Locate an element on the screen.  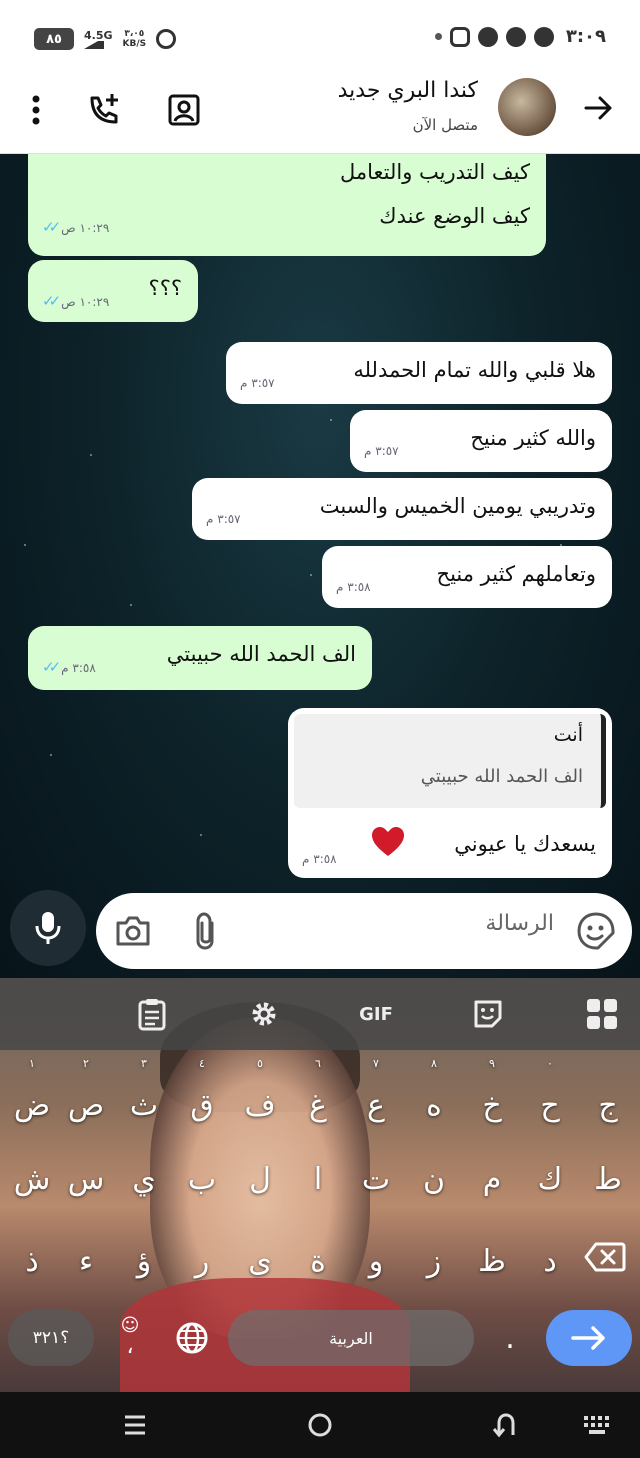
numbers-key: ؟٣٢١ is located at coordinates (51, 1338).